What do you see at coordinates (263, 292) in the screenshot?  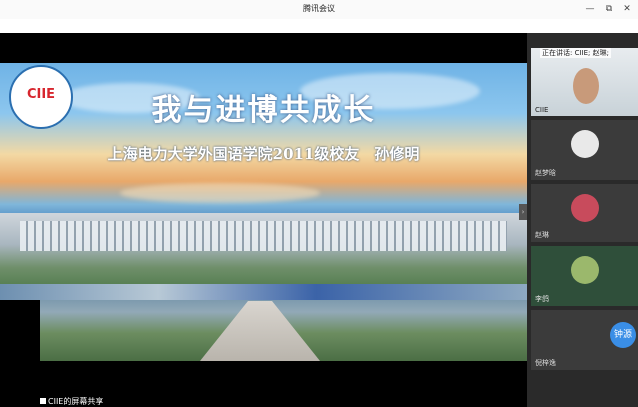 I see `render-glitch-band` at bounding box center [263, 292].